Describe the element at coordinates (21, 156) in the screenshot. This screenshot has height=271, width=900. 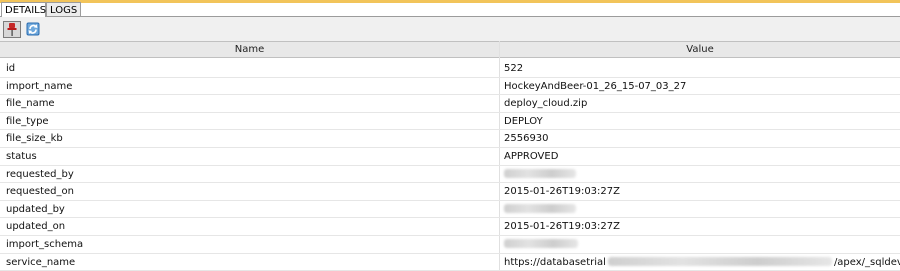
I see `row-name: status` at that location.